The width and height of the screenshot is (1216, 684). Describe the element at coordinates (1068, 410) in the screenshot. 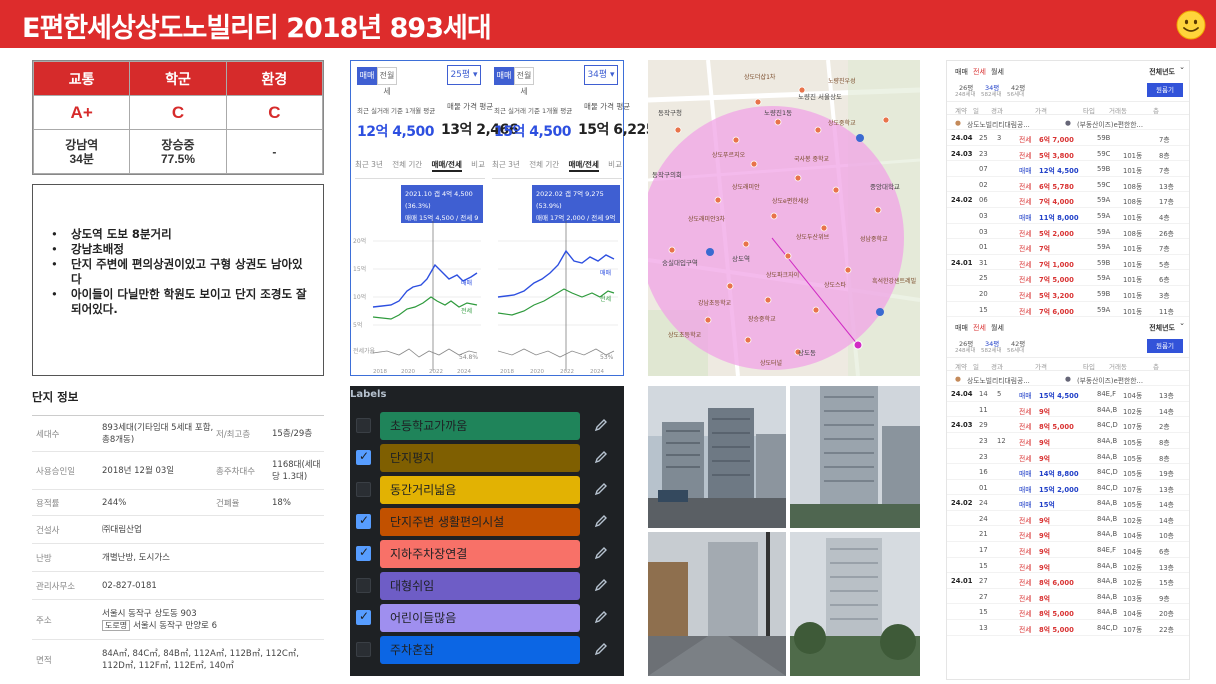

I see `transaction-row: 11 전세 9억 84A,B 102동 14층` at that location.